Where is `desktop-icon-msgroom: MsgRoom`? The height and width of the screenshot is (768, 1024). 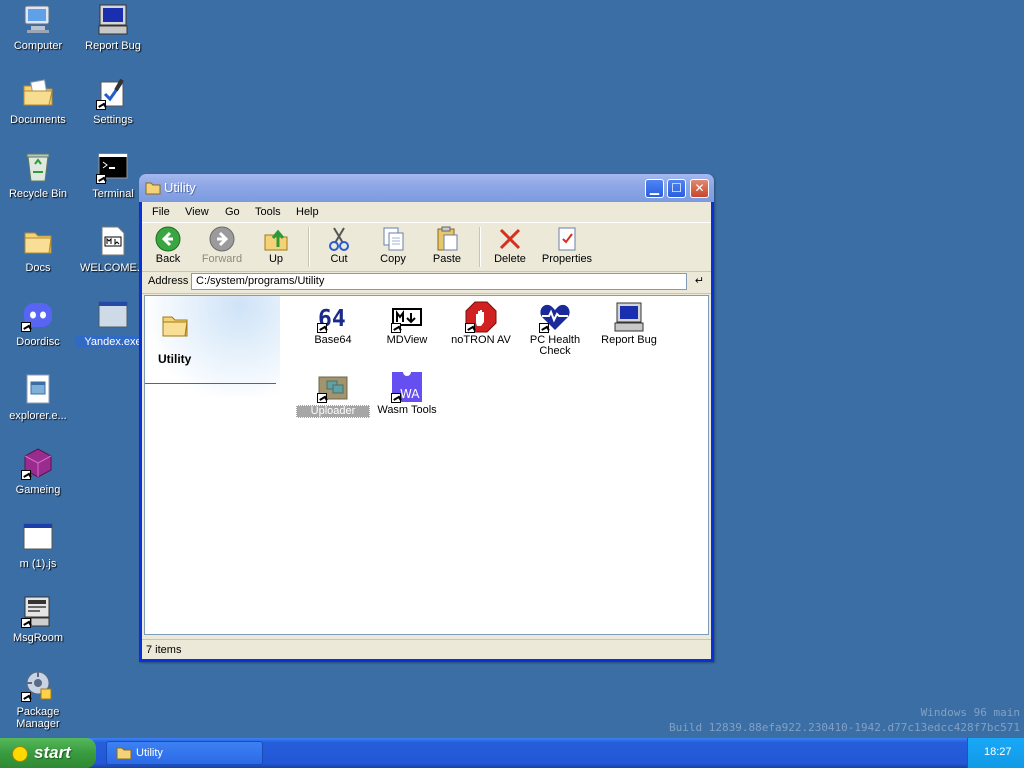
desktop-icon-msgroom: MsgRoom is located at coordinates (38, 619).